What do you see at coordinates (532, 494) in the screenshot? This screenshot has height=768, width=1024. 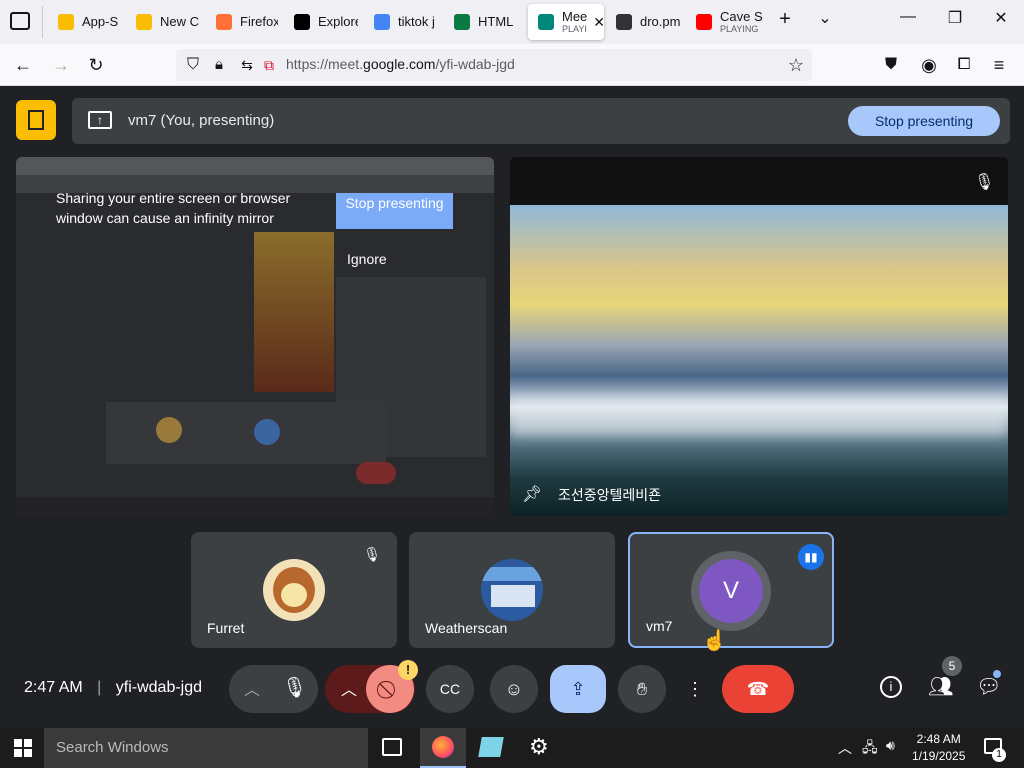 I see `pin-icon: 📌︎` at bounding box center [532, 494].